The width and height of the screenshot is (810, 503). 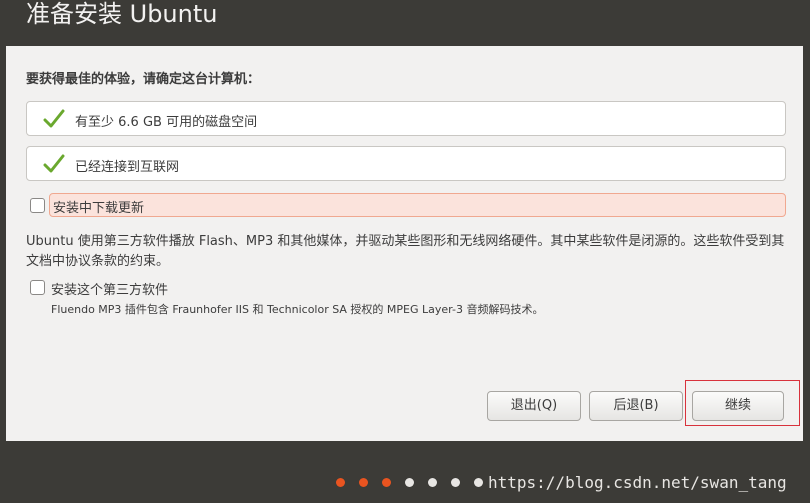 What do you see at coordinates (417, 205) in the screenshot?
I see `download-updates-option: 安装中下载更新` at bounding box center [417, 205].